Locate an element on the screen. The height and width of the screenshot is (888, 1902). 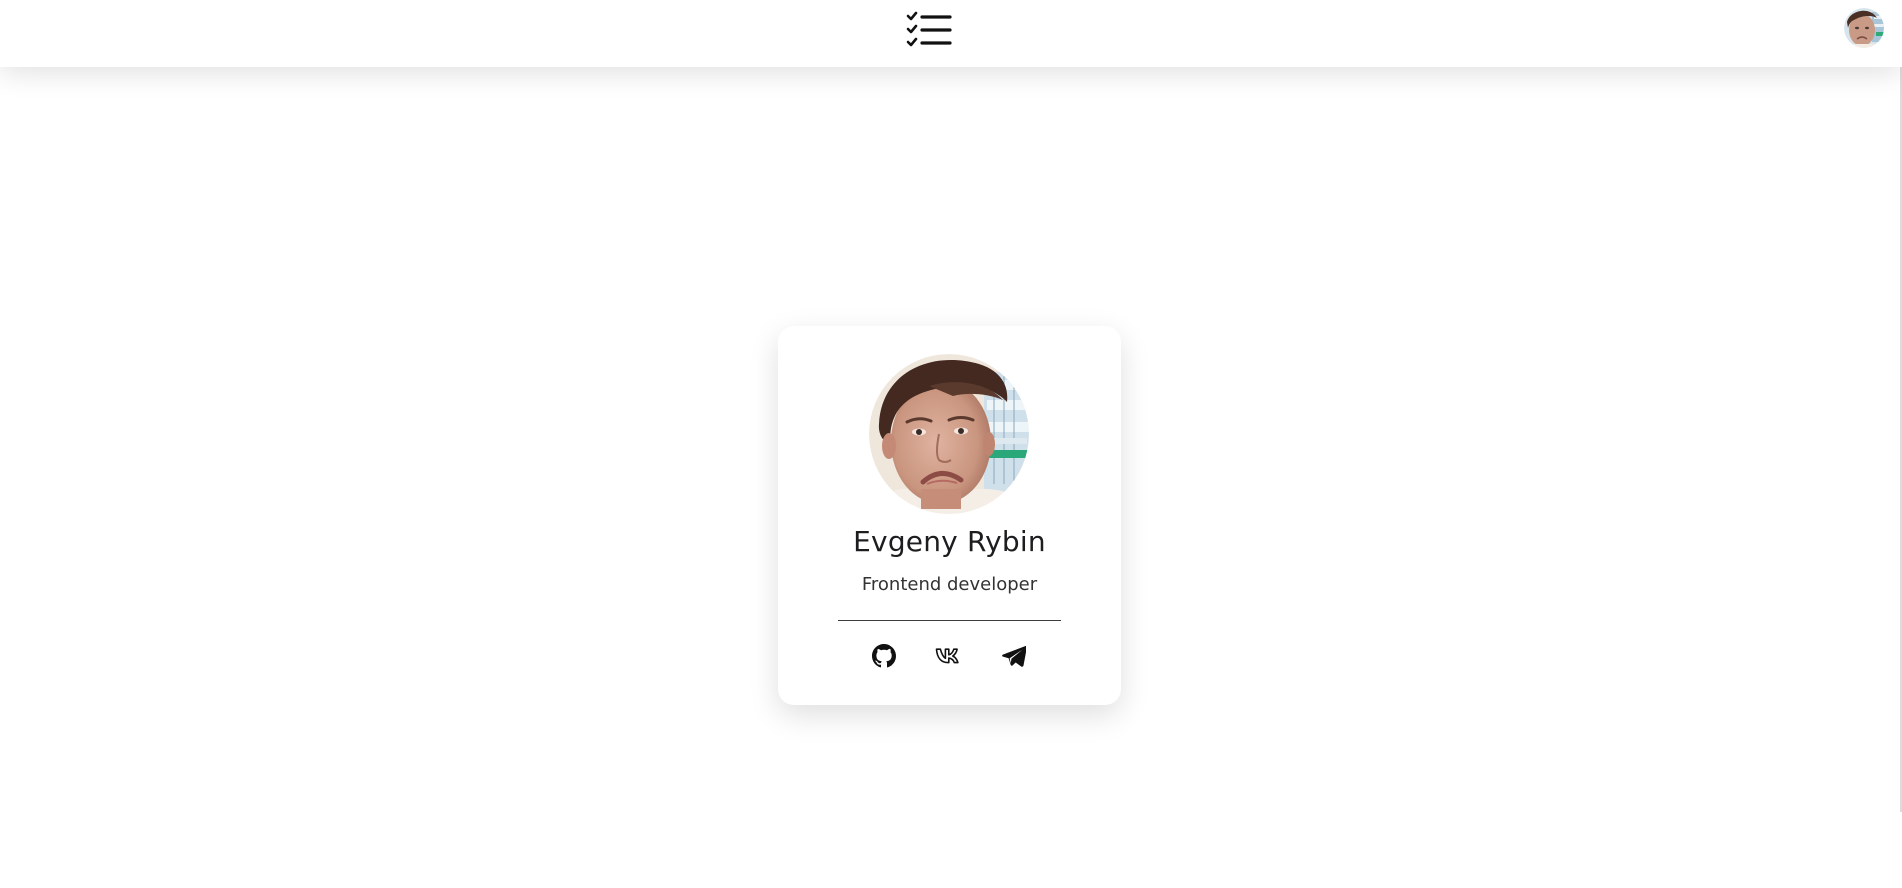
vk-icon is located at coordinates (949, 656).